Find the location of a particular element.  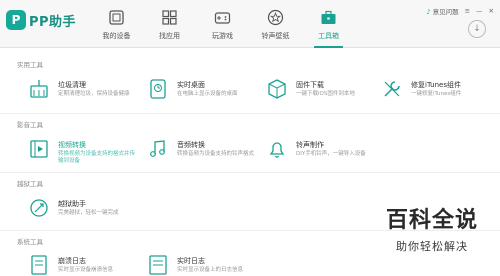

tool-name: 实时日志 is located at coordinates (191, 261).